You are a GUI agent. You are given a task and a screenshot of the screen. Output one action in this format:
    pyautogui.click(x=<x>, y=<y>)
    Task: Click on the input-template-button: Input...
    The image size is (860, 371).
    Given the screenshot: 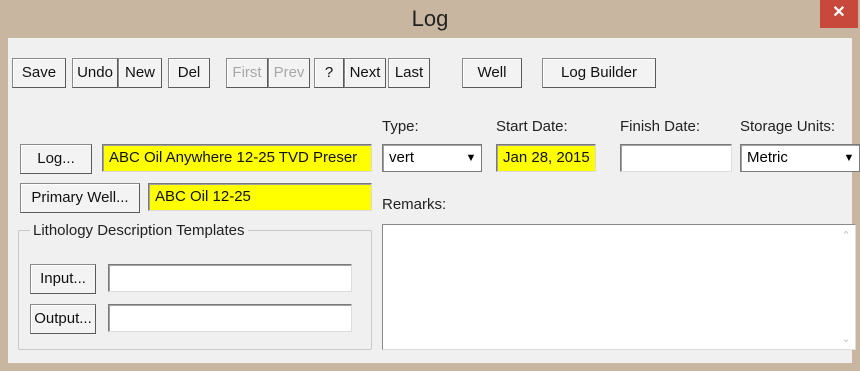 What is the action you would take?
    pyautogui.click(x=63, y=279)
    